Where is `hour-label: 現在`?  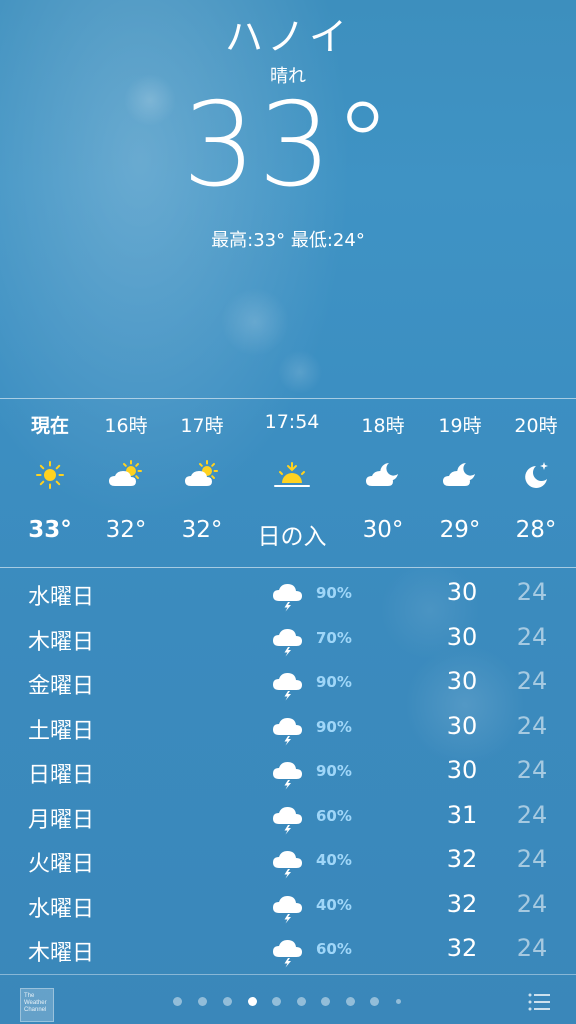
hour-label: 現在 is located at coordinates (49, 426).